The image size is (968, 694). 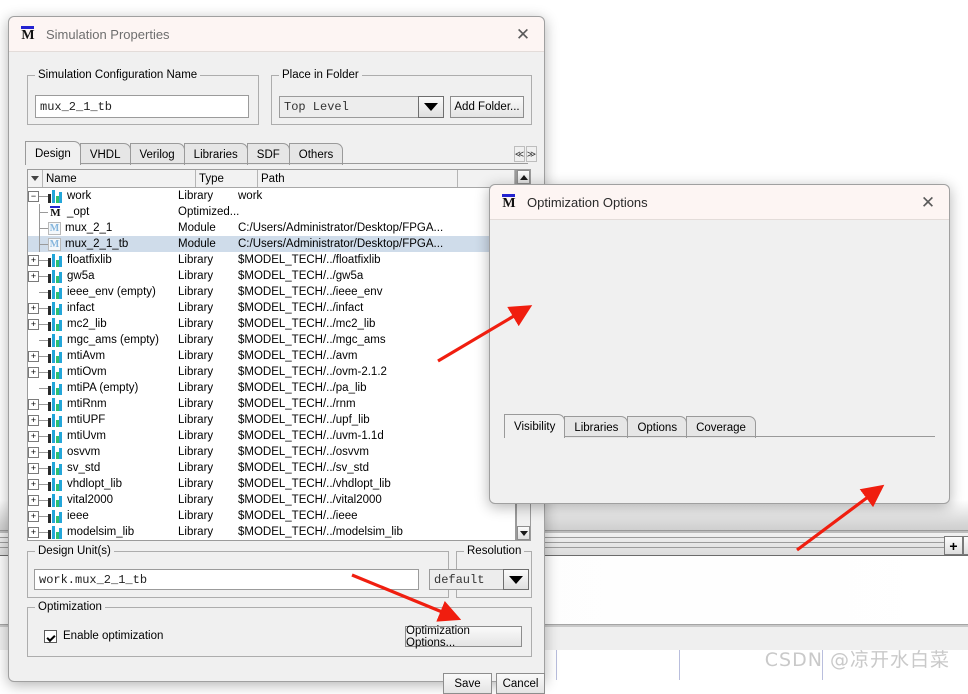 I want to click on tree-row-label: mgc_ams (empty), so click(x=113, y=340).